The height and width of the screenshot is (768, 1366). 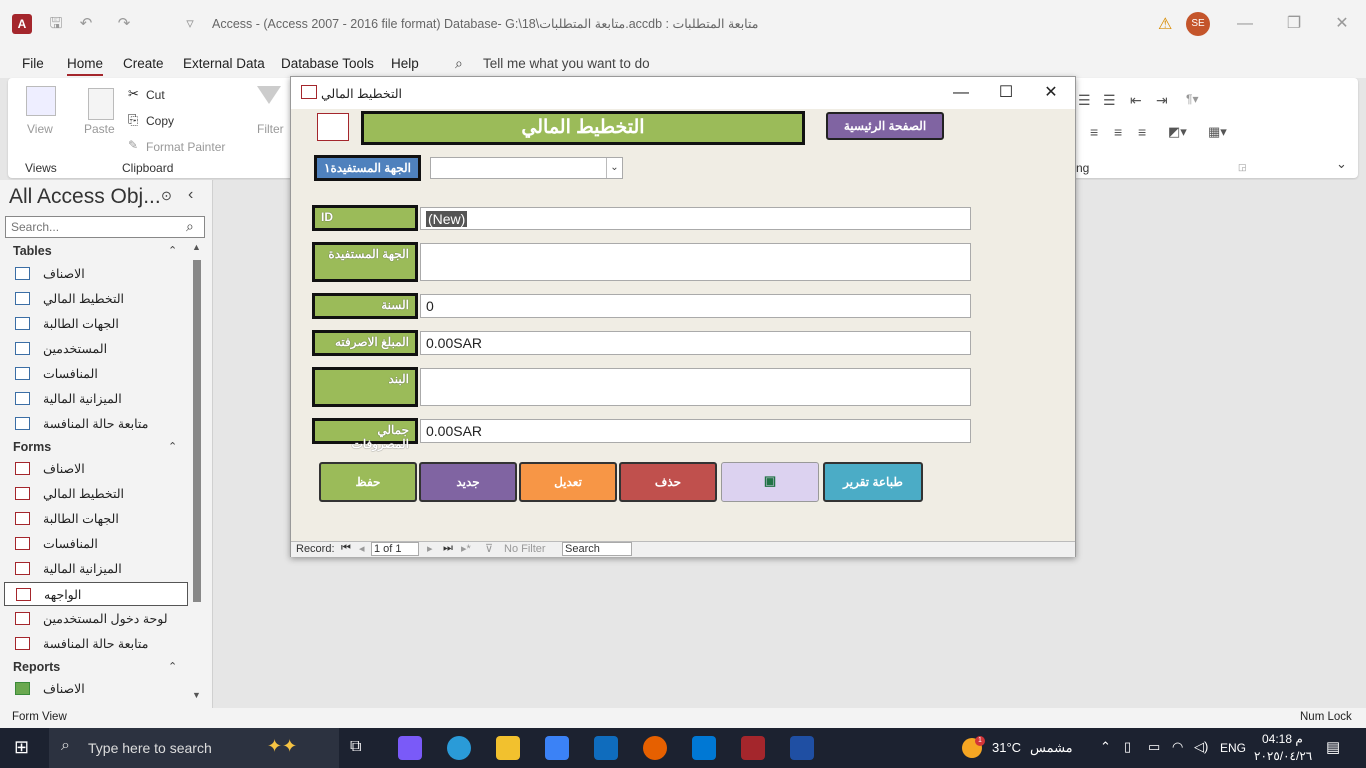 I want to click on taskbar-search: ⌕ Type here to search ✦✦, so click(x=194, y=748).